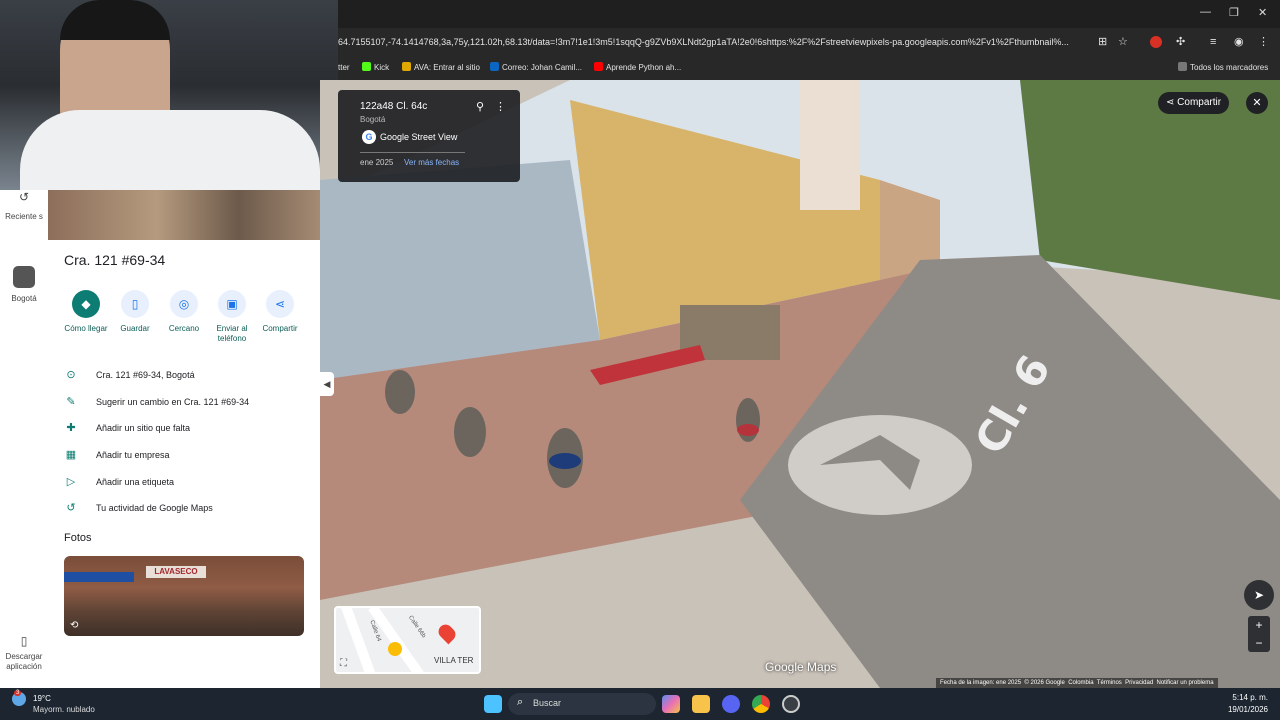 The width and height of the screenshot is (1280, 720). I want to click on install-icon: ⊞, so click(1102, 42).